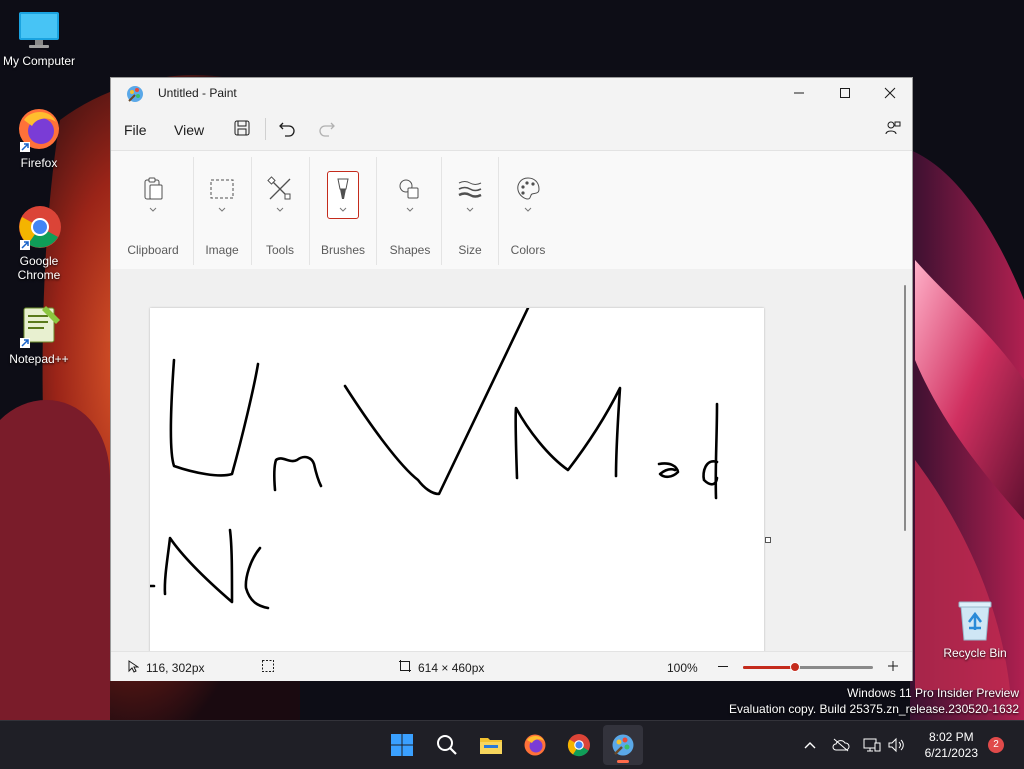  What do you see at coordinates (951, 753) in the screenshot?
I see `clock-date: 6/21/2023` at bounding box center [951, 753].